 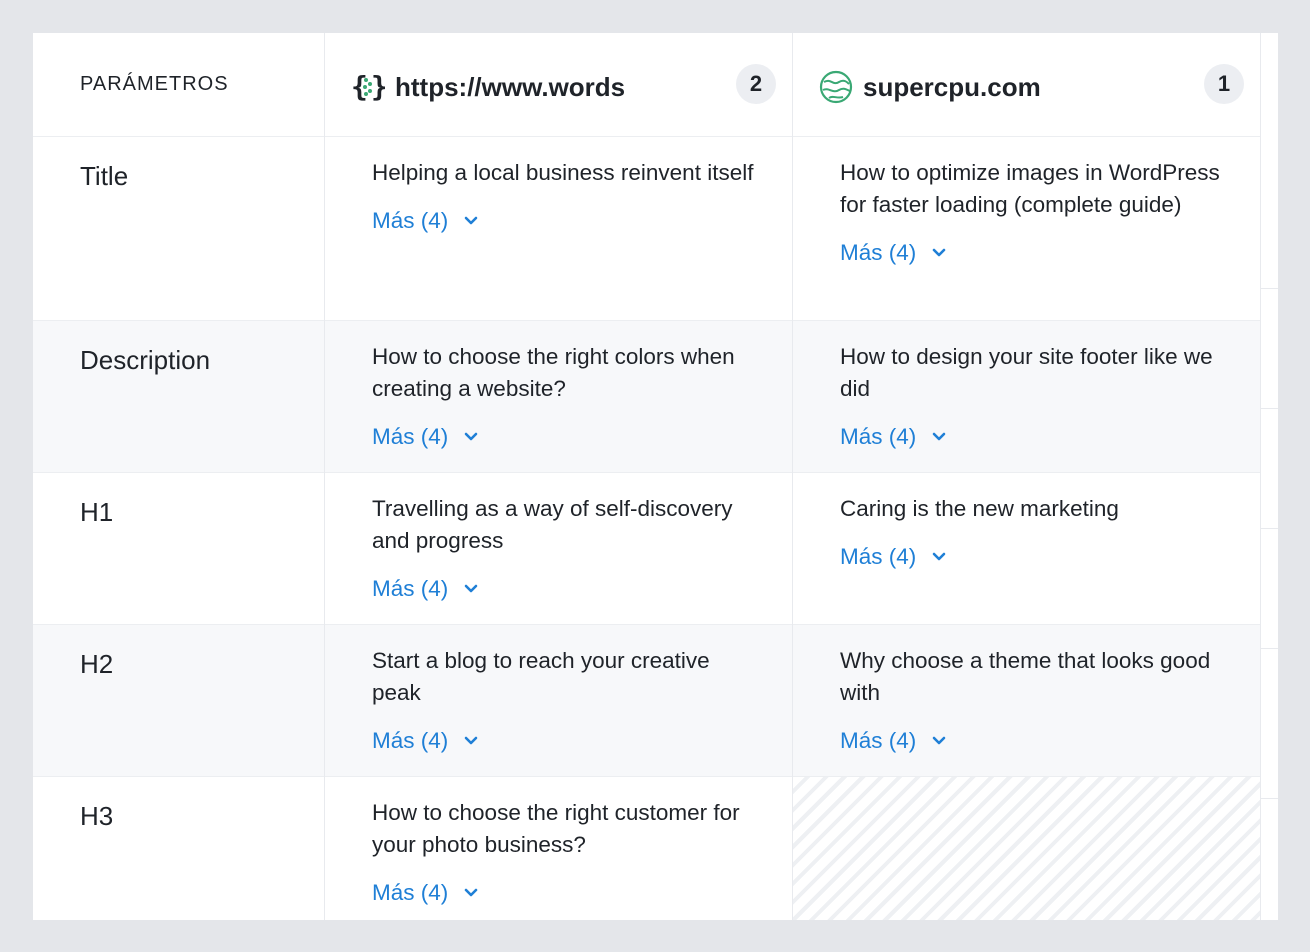 What do you see at coordinates (1269, 476) in the screenshot?
I see `scroll-edge` at bounding box center [1269, 476].